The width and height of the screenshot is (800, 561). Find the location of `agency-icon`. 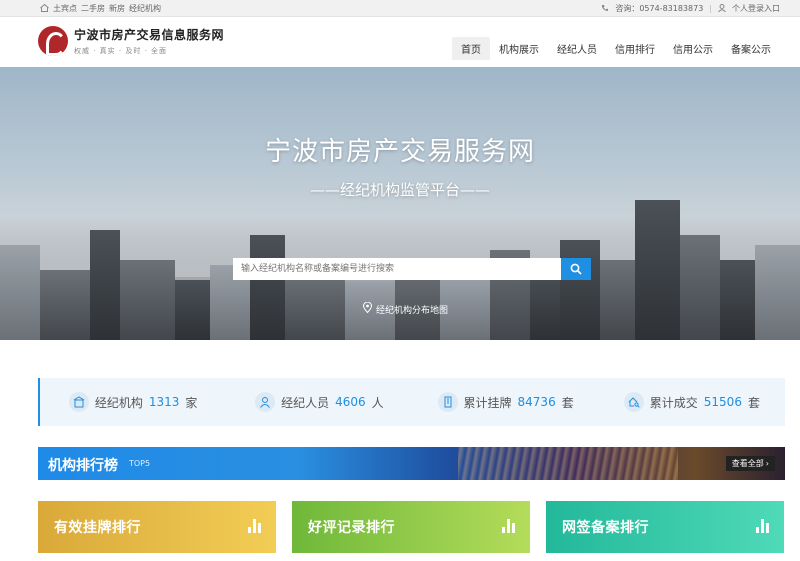

agency-icon is located at coordinates (78, 402).